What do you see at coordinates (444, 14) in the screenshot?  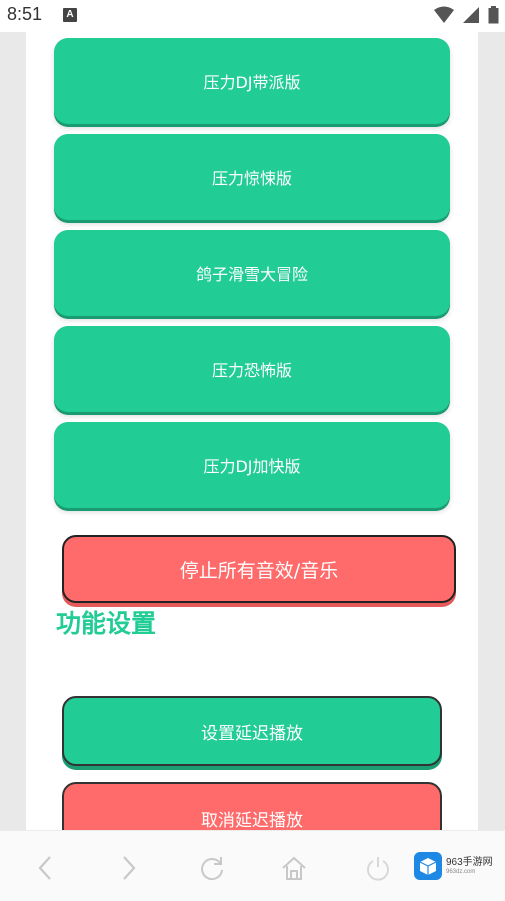 I see `wifi-icon` at bounding box center [444, 14].